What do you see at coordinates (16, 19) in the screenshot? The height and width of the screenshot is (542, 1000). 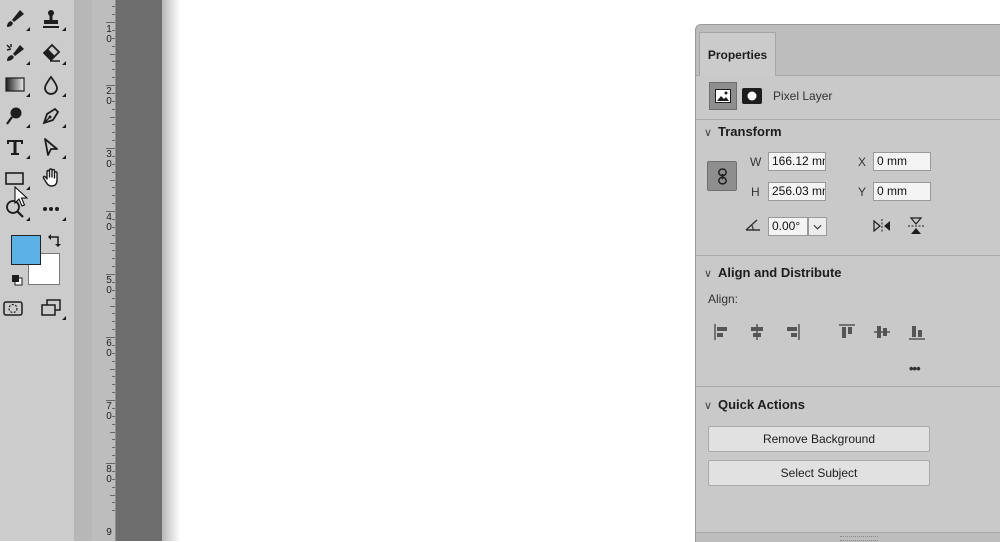 I see `brush-icon` at bounding box center [16, 19].